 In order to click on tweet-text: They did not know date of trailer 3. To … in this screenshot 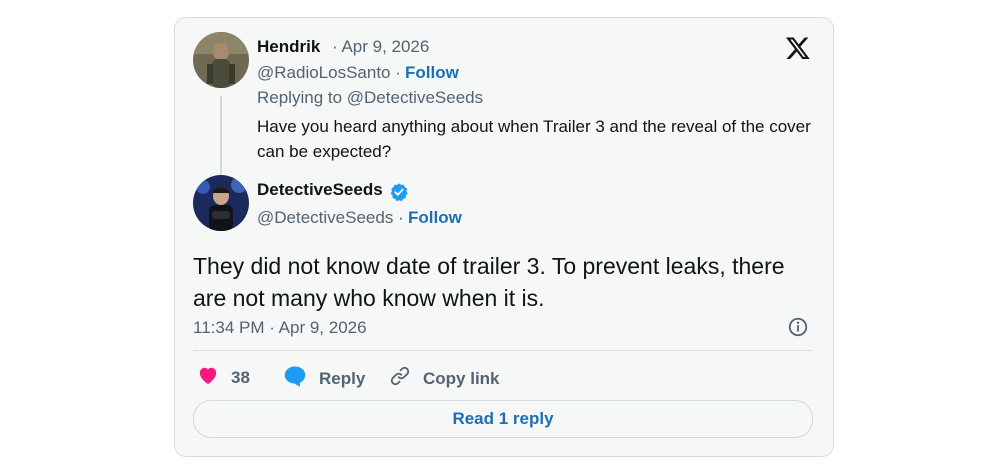, I will do `click(489, 282)`.